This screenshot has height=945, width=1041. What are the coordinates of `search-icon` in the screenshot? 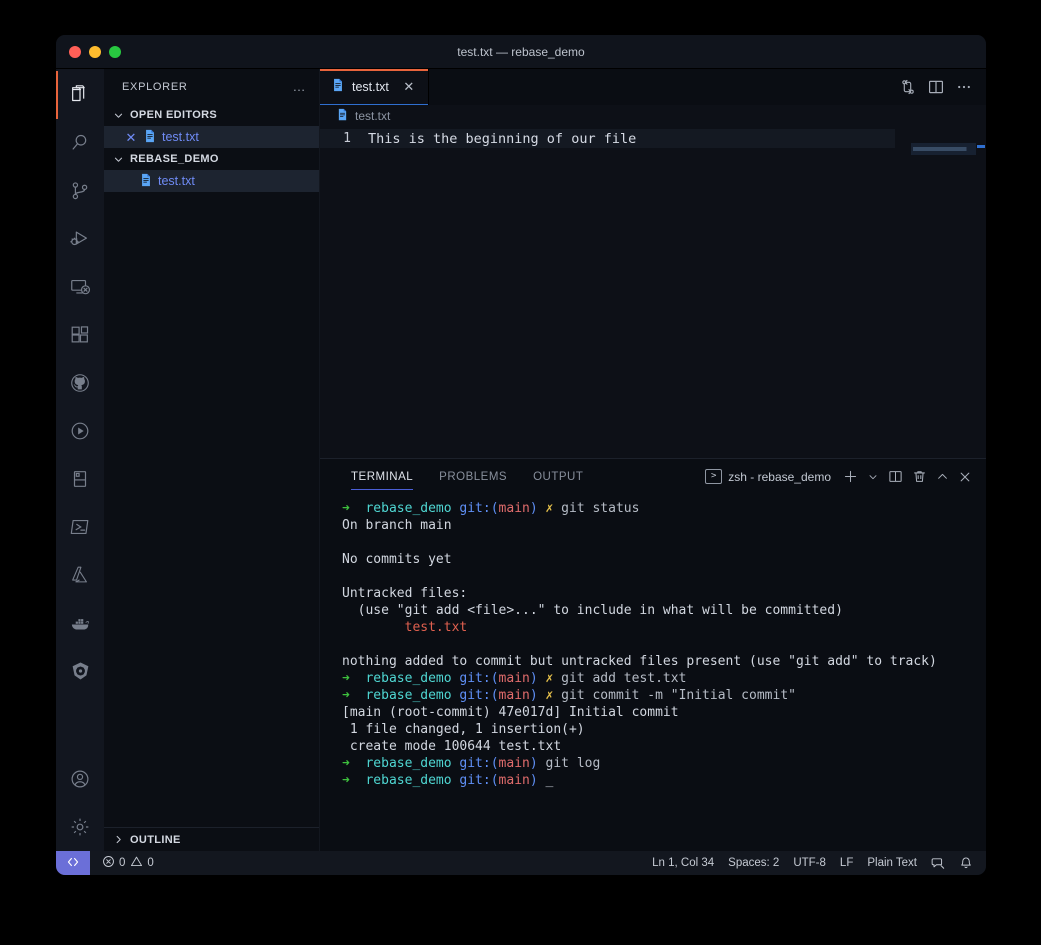 It's located at (80, 143).